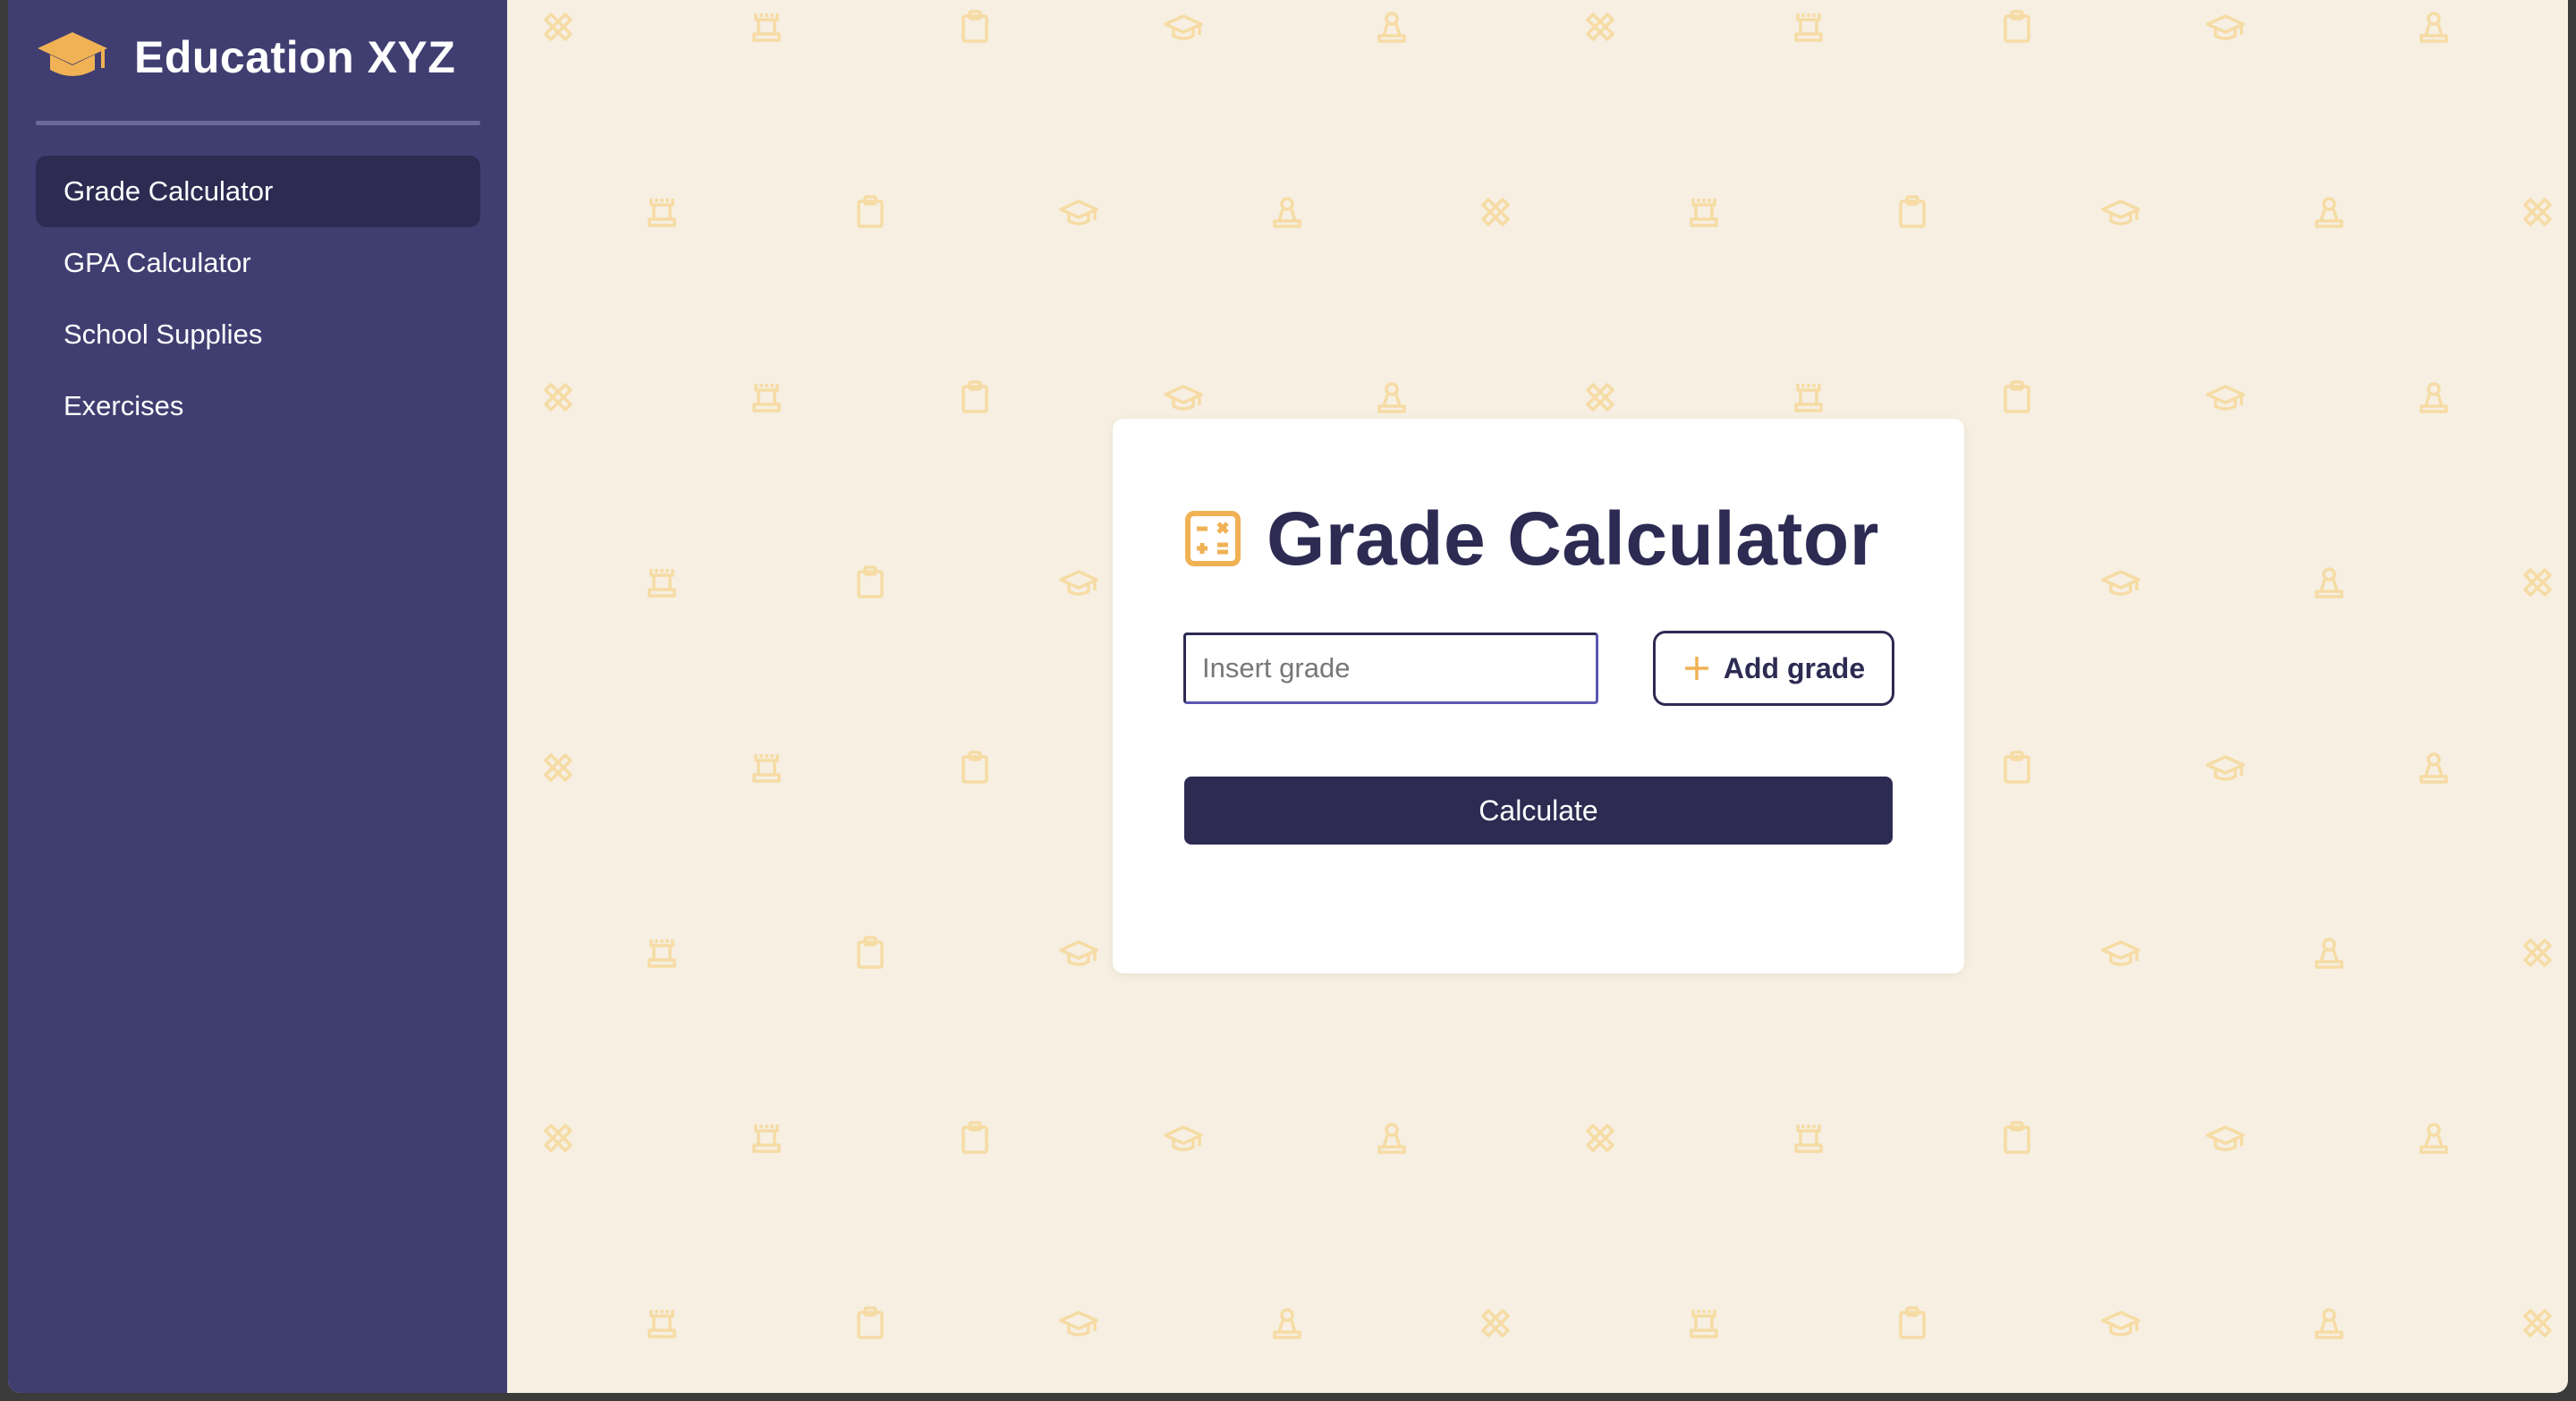 This screenshot has height=1401, width=2576. Describe the element at coordinates (258, 406) in the screenshot. I see `sidebar-item-exercises: Exercises` at that location.